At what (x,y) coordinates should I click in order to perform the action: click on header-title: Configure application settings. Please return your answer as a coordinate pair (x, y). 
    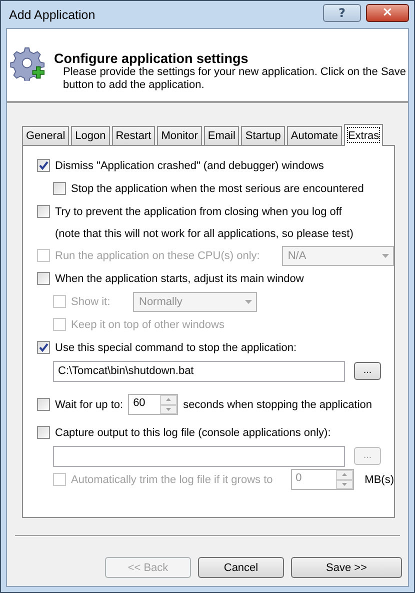
    Looking at the image, I should click on (152, 58).